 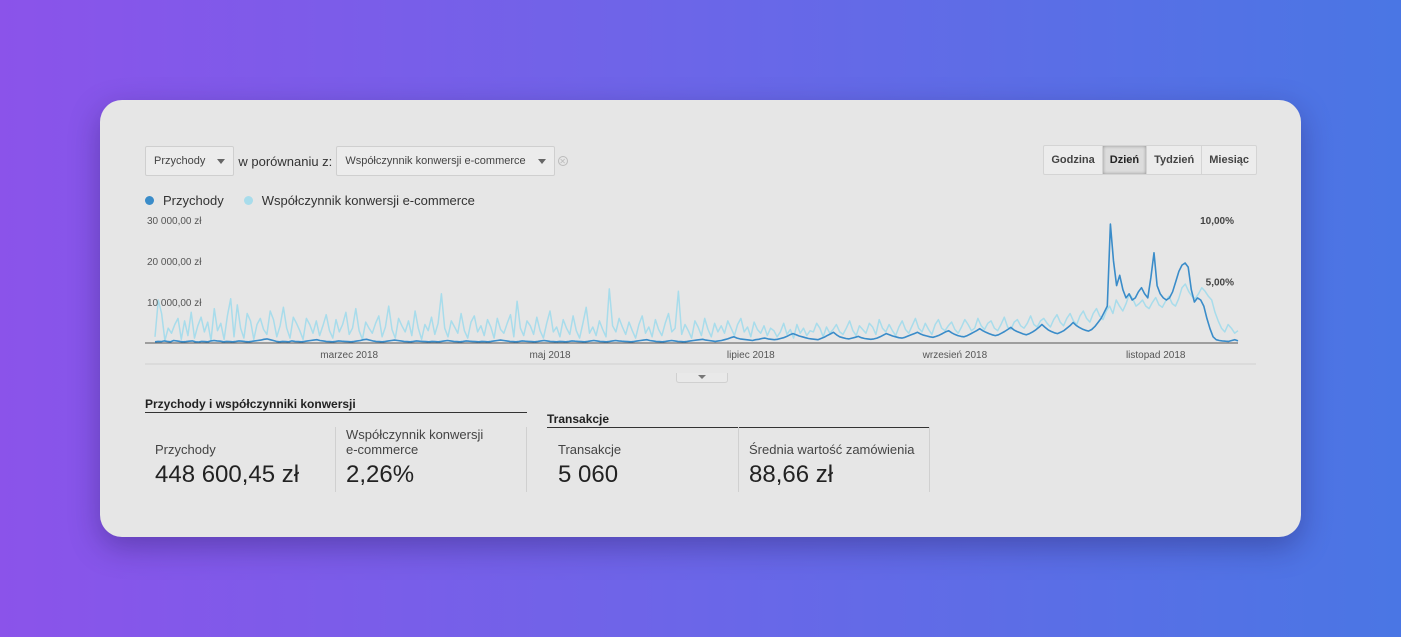 What do you see at coordinates (349, 355) in the screenshot?
I see `x-tick-label: marzec 2018` at bounding box center [349, 355].